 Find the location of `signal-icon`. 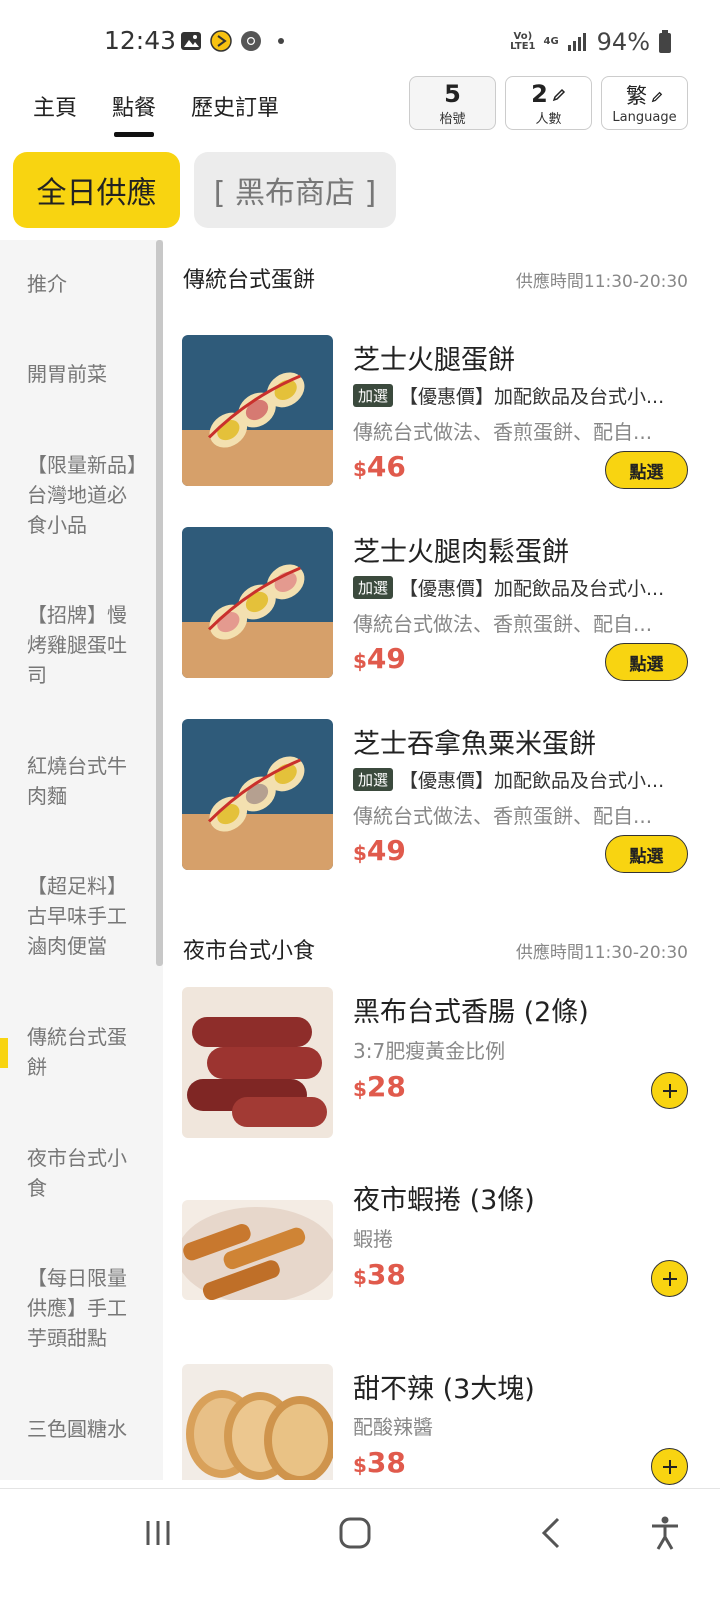

signal-icon is located at coordinates (576, 42).